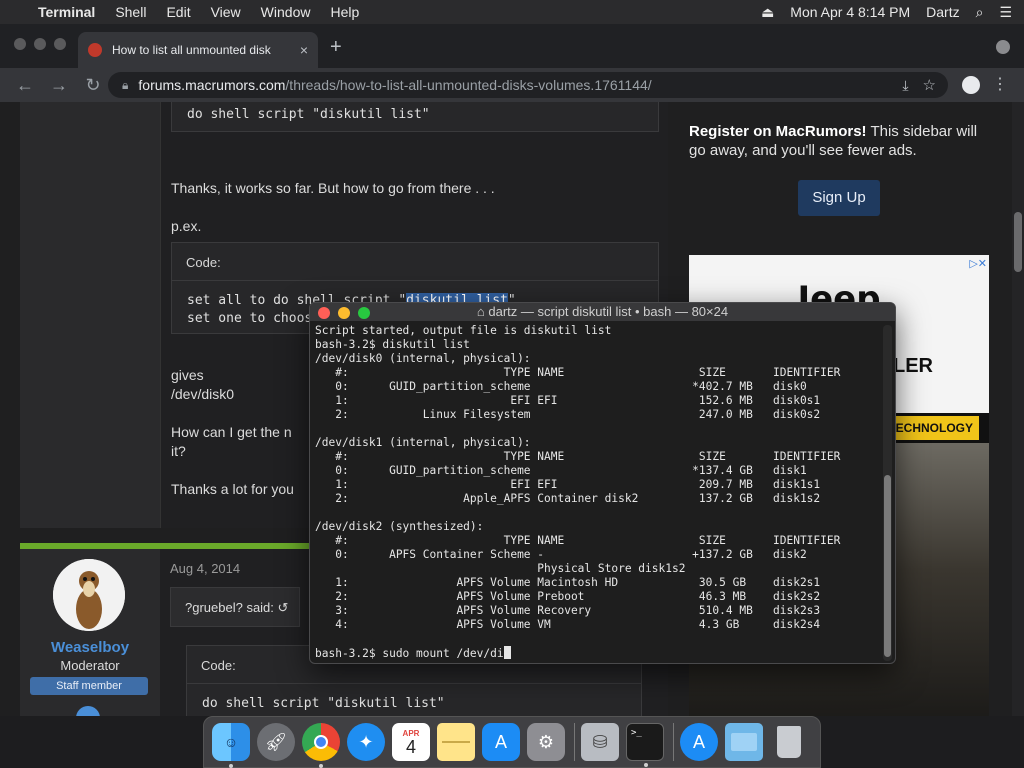 The image size is (1024, 768). Describe the element at coordinates (971, 85) in the screenshot. I see `profile-avatar-icon` at that location.